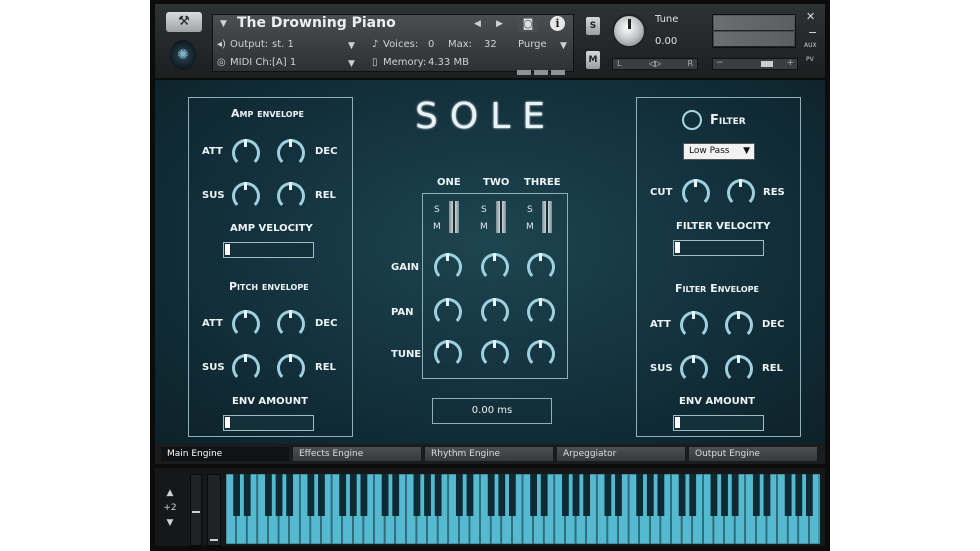 The width and height of the screenshot is (980, 551). Describe the element at coordinates (666, 41) in the screenshot. I see `tune-value: 0.00` at that location.